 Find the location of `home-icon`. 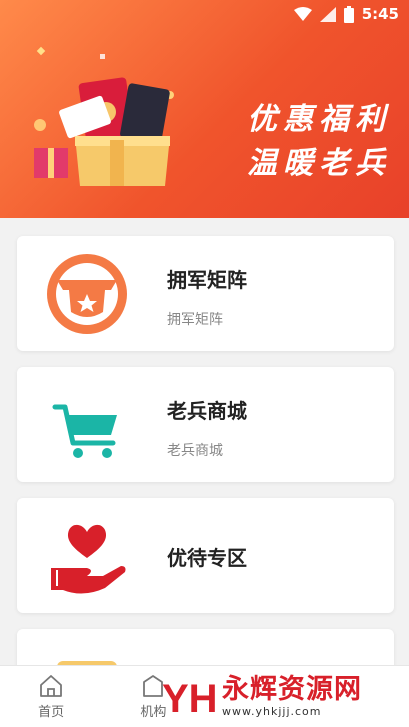

home-icon is located at coordinates (51, 685).